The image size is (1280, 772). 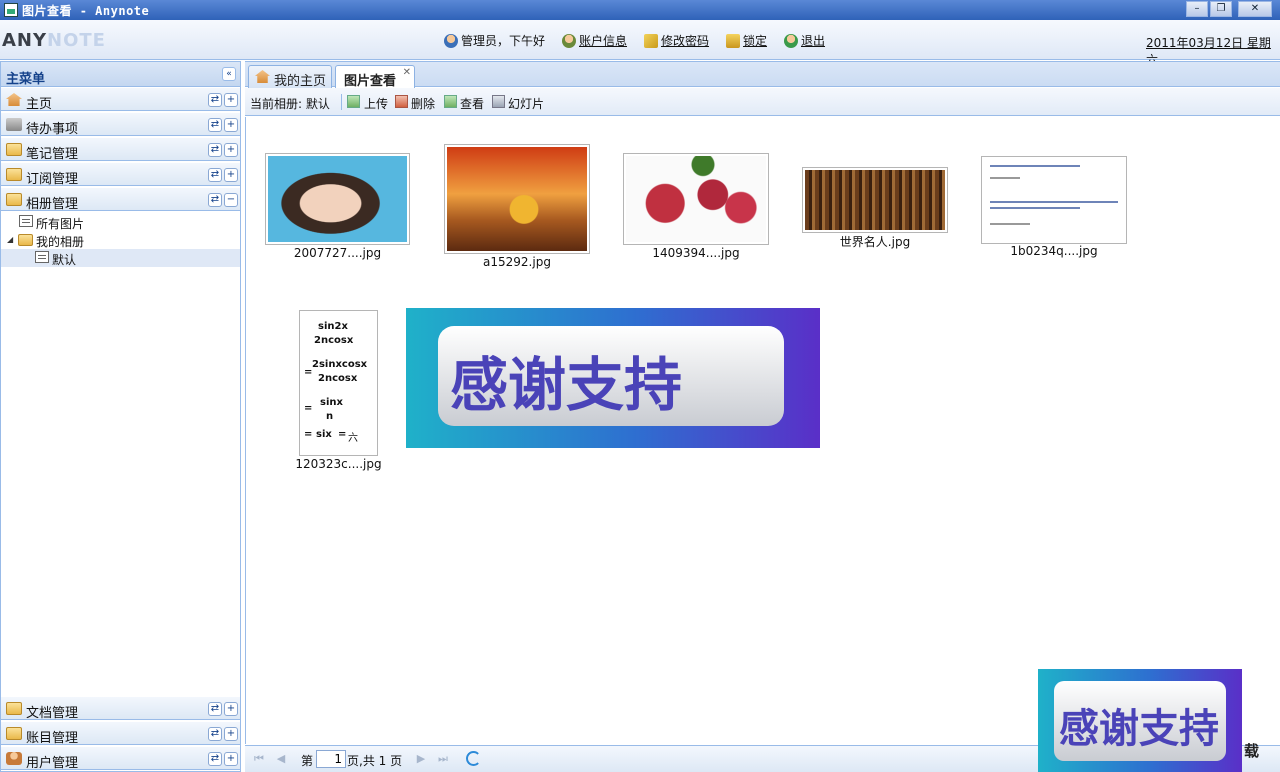 I want to click on page-total: 页,共 1 页, so click(x=375, y=761).